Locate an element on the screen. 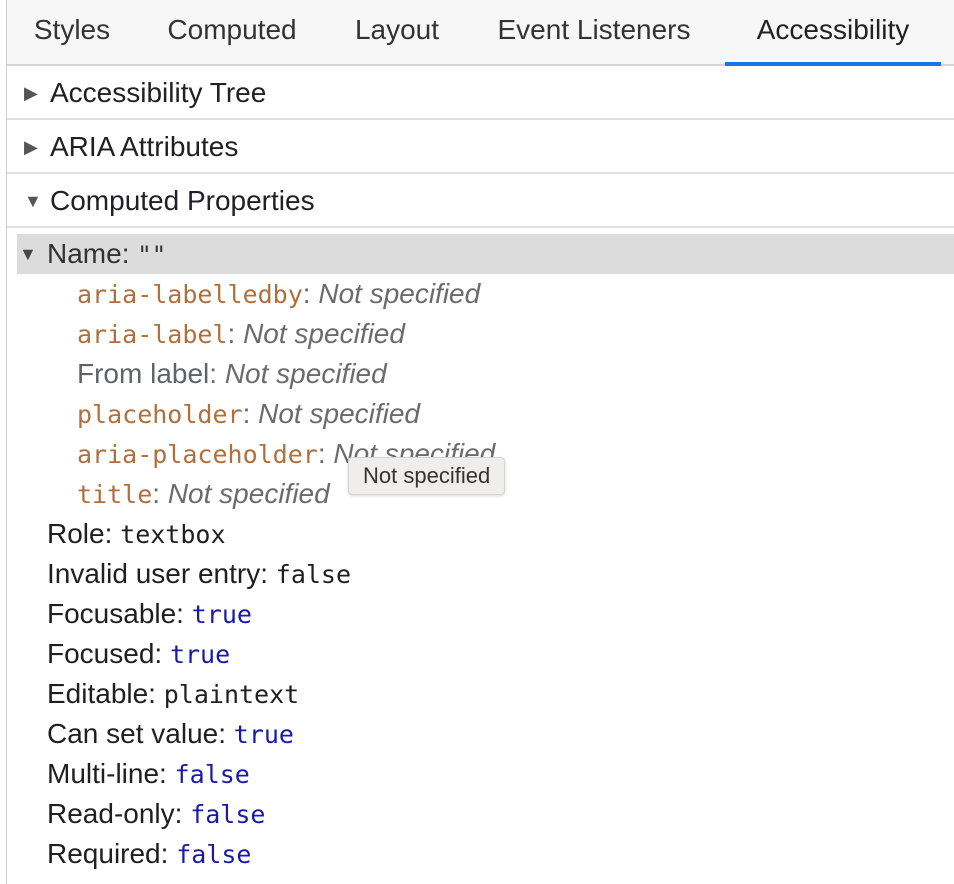  name-property-row: ▼ Name: "" is located at coordinates (485, 254).